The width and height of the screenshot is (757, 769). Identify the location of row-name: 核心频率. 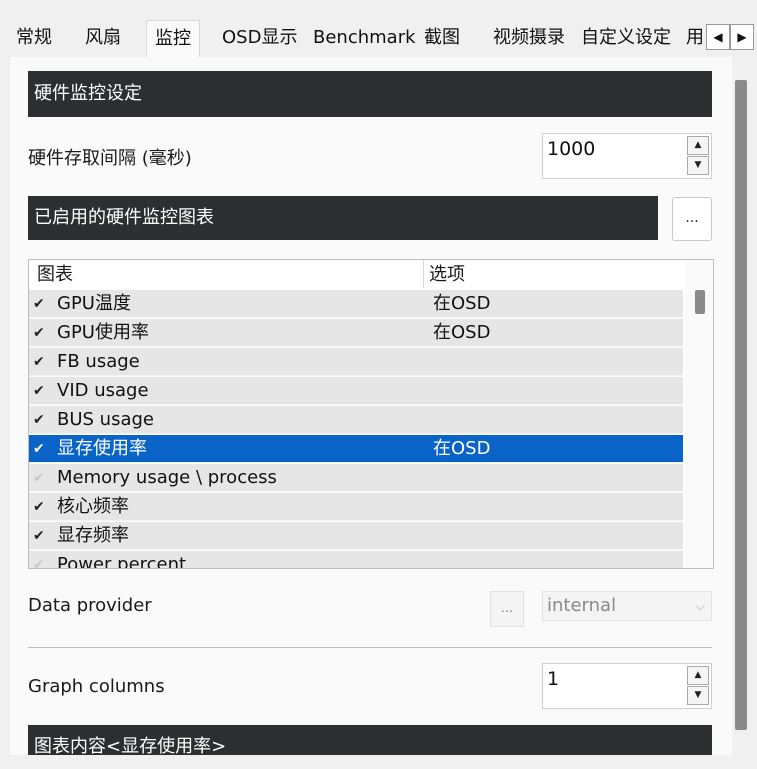
(93, 506).